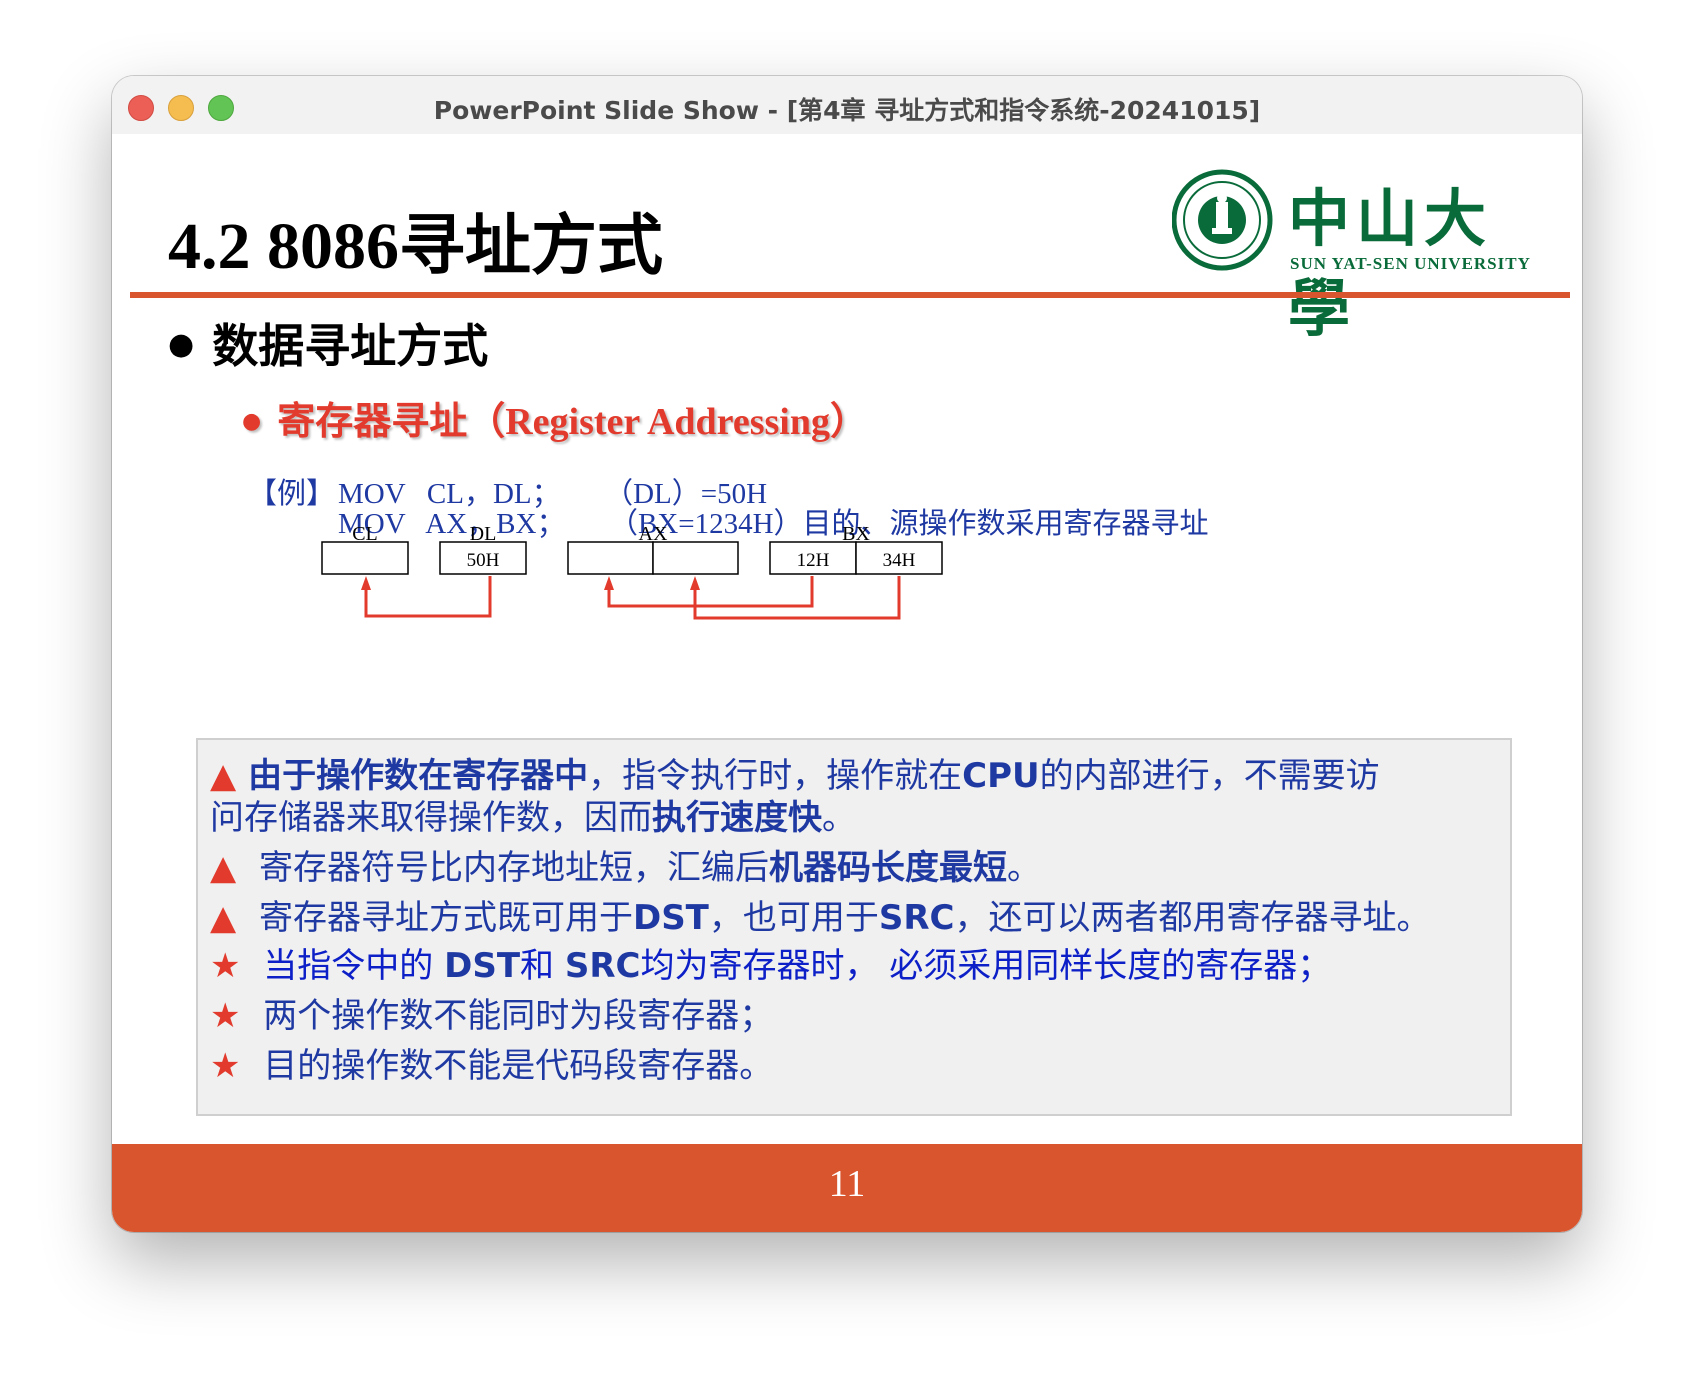  I want to click on note-segment: 问存储器来取得操作数，因而, so click(431, 818).